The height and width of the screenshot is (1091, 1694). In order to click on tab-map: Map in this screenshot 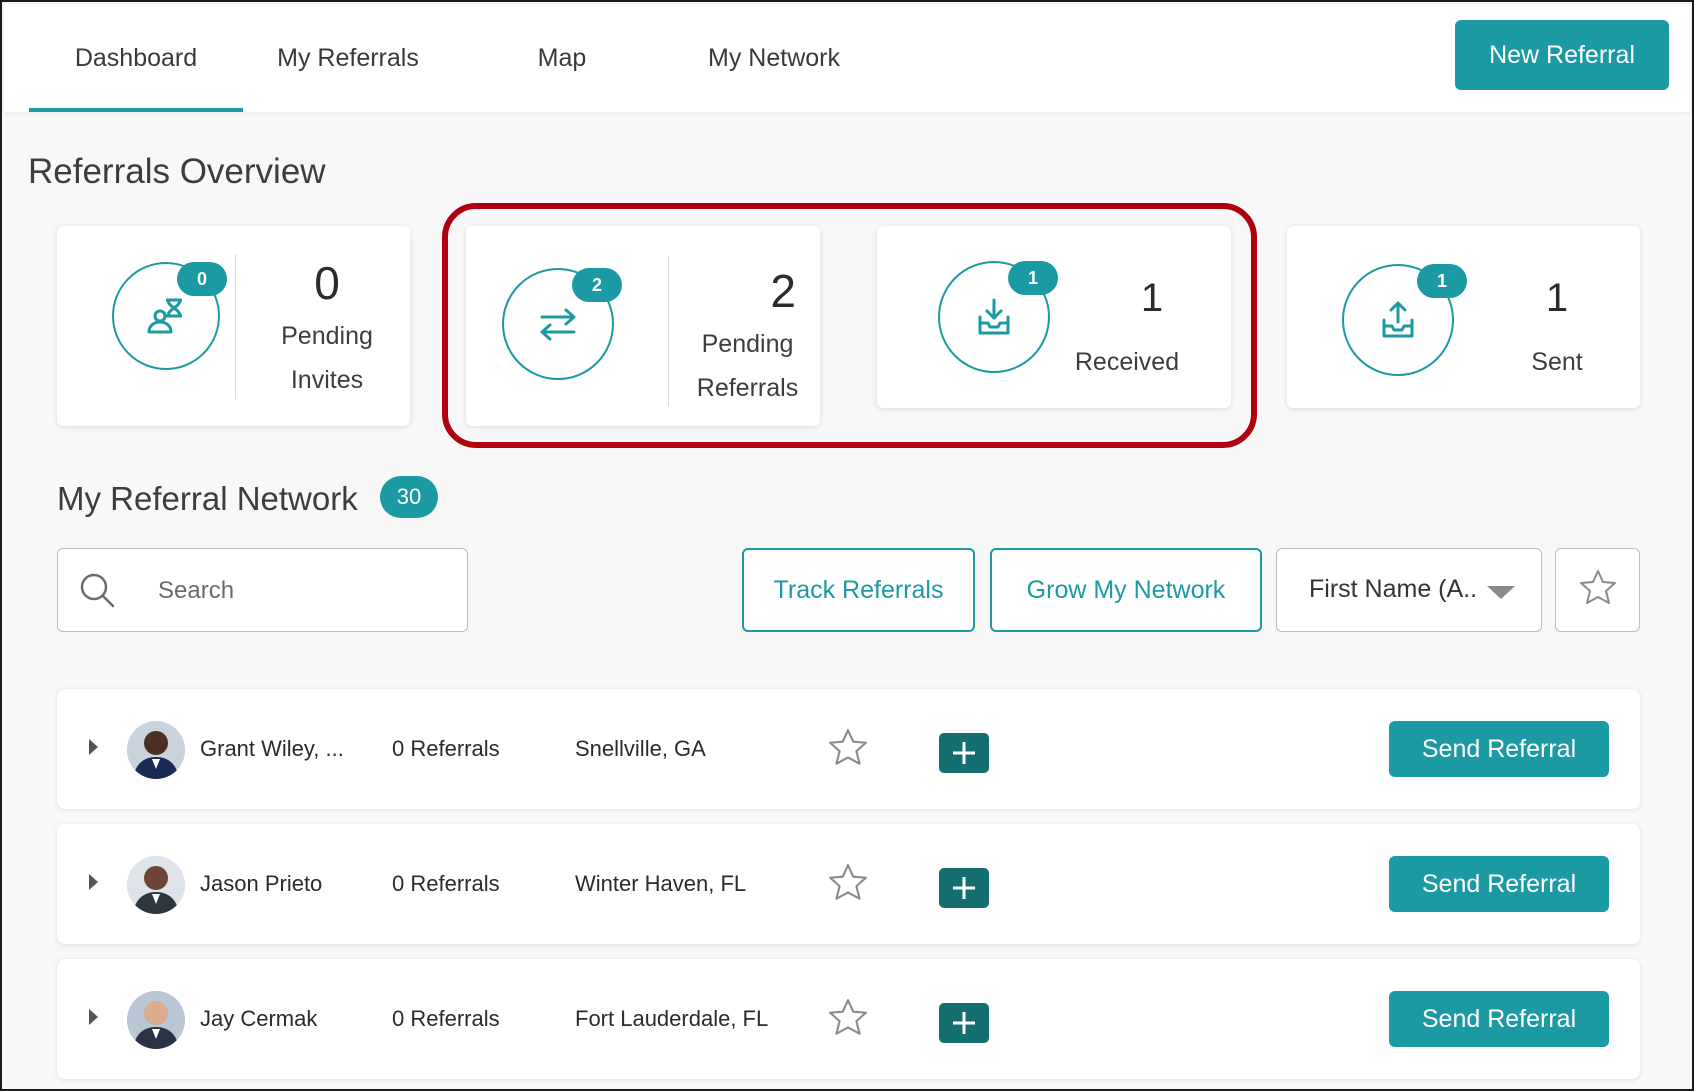, I will do `click(562, 58)`.